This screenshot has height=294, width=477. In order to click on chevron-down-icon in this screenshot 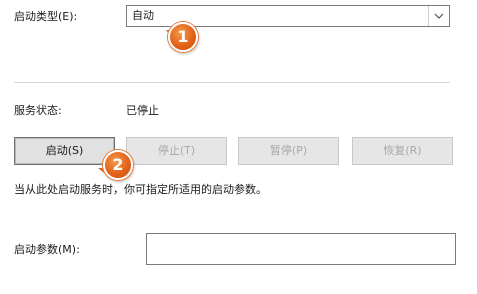, I will do `click(438, 16)`.